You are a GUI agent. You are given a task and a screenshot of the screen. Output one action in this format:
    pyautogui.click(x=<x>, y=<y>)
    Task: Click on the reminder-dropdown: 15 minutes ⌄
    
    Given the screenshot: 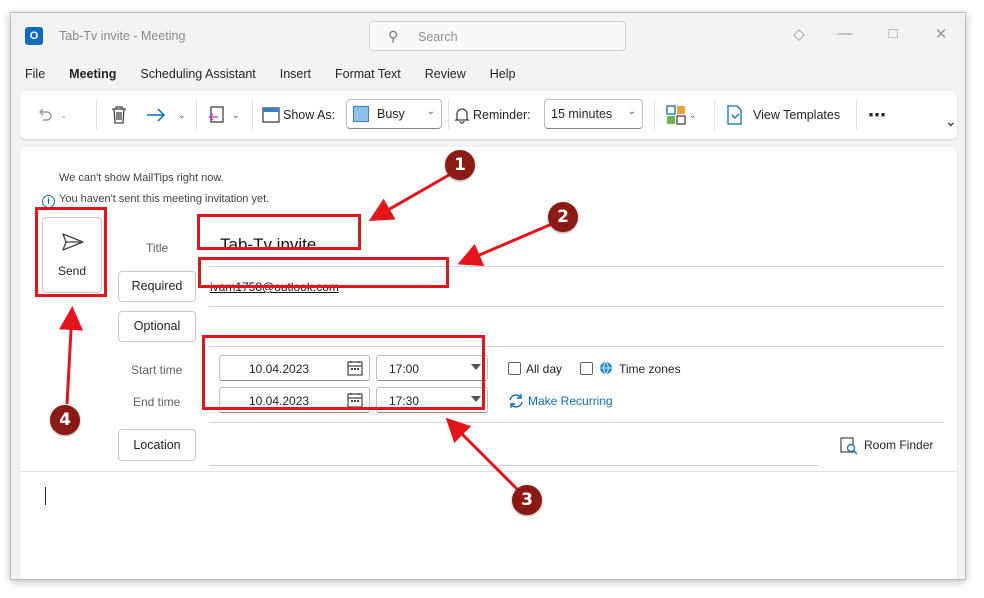 What is the action you would take?
    pyautogui.click(x=593, y=114)
    